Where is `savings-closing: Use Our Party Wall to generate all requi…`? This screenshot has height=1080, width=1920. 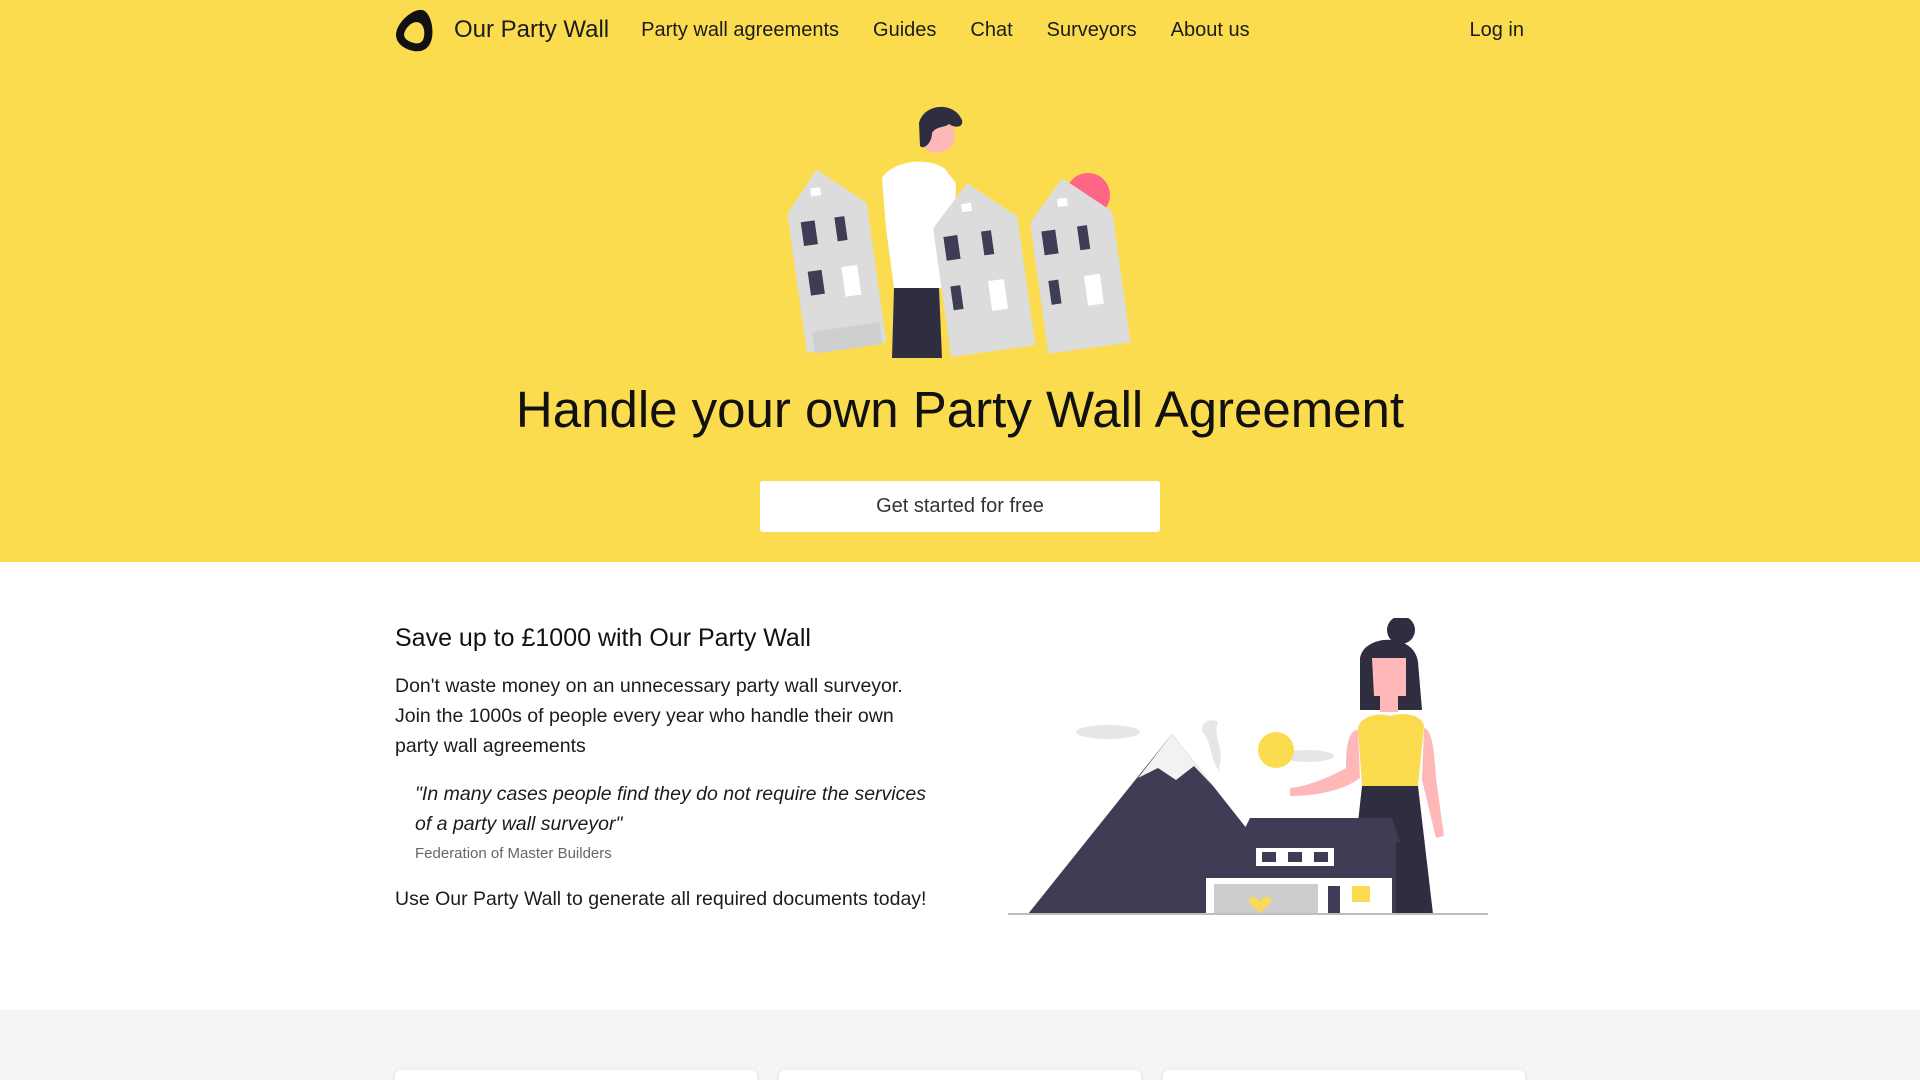
savings-closing: Use Our Party Wall to generate all requi… is located at coordinates (661, 899).